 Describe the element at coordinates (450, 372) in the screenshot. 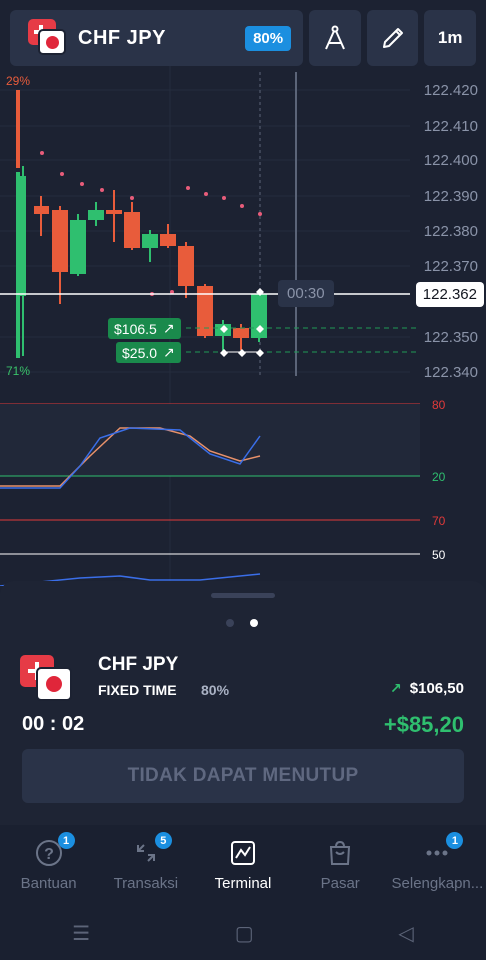

I see `price-axis-label: 122.340` at that location.